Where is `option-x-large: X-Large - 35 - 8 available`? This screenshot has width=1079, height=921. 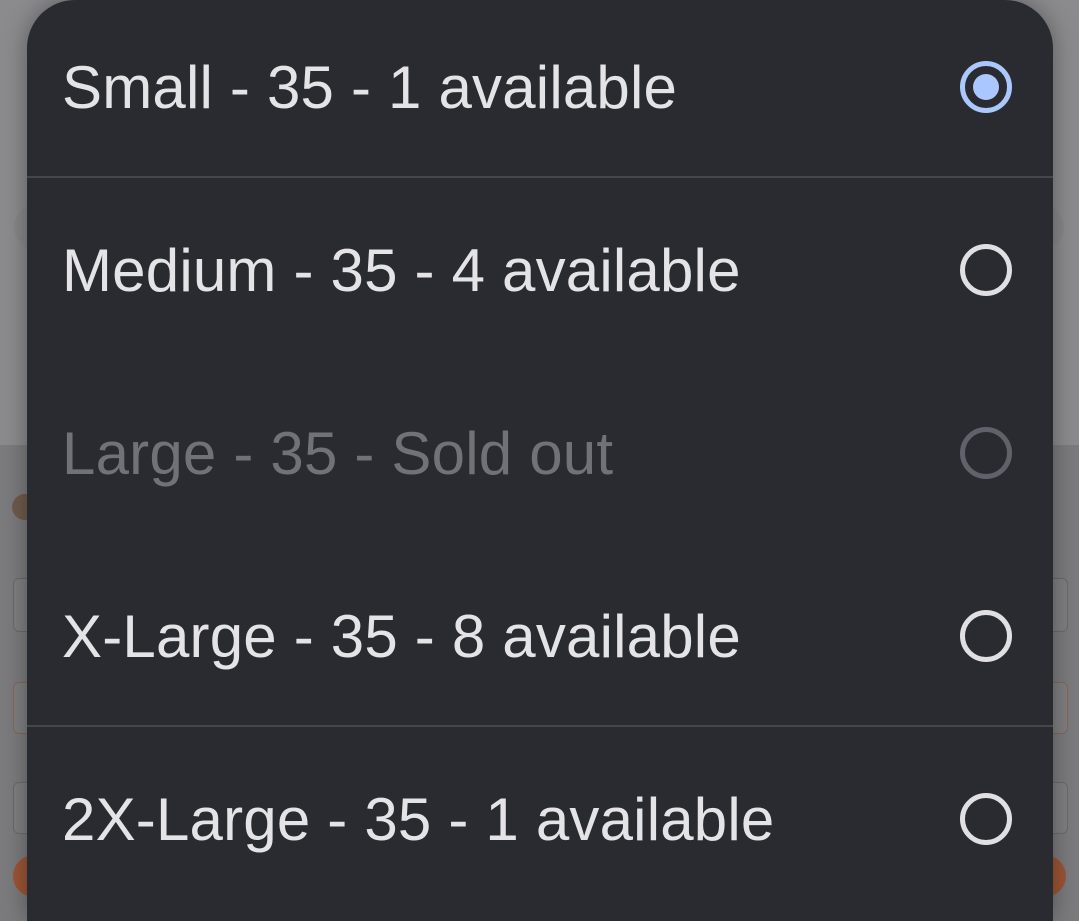 option-x-large: X-Large - 35 - 8 available is located at coordinates (540, 636).